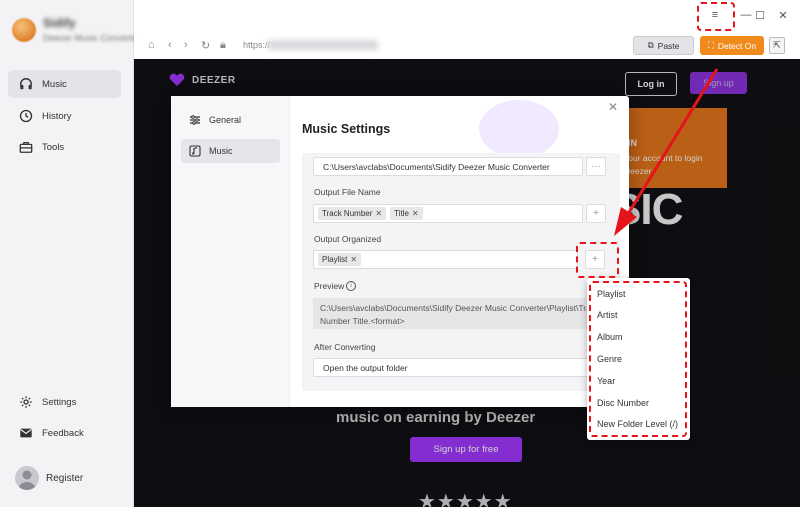 Image resolution: width=800 pixels, height=514 pixels. Describe the element at coordinates (24, 30) in the screenshot. I see `app-logo` at that location.